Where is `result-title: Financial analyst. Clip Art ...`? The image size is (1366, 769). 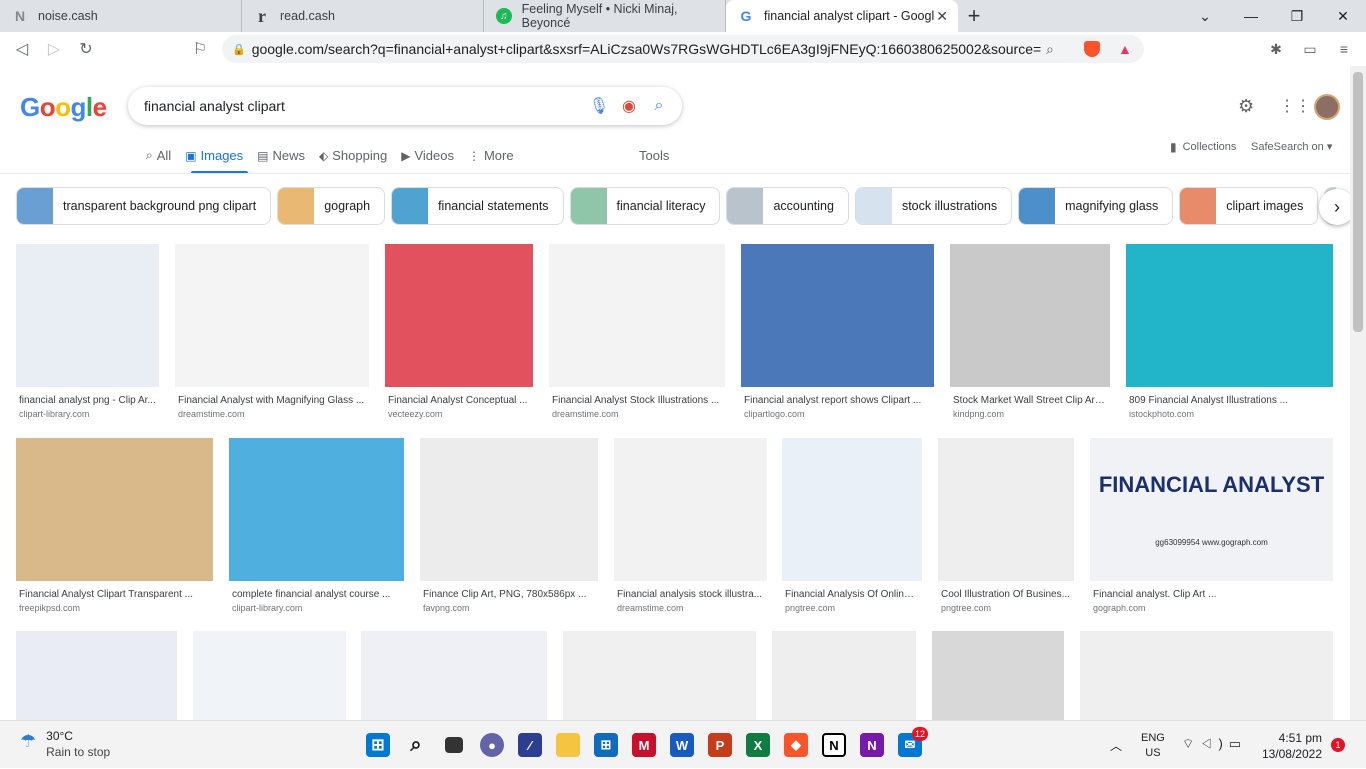 result-title: Financial analyst. Clip Art ... is located at coordinates (1211, 594).